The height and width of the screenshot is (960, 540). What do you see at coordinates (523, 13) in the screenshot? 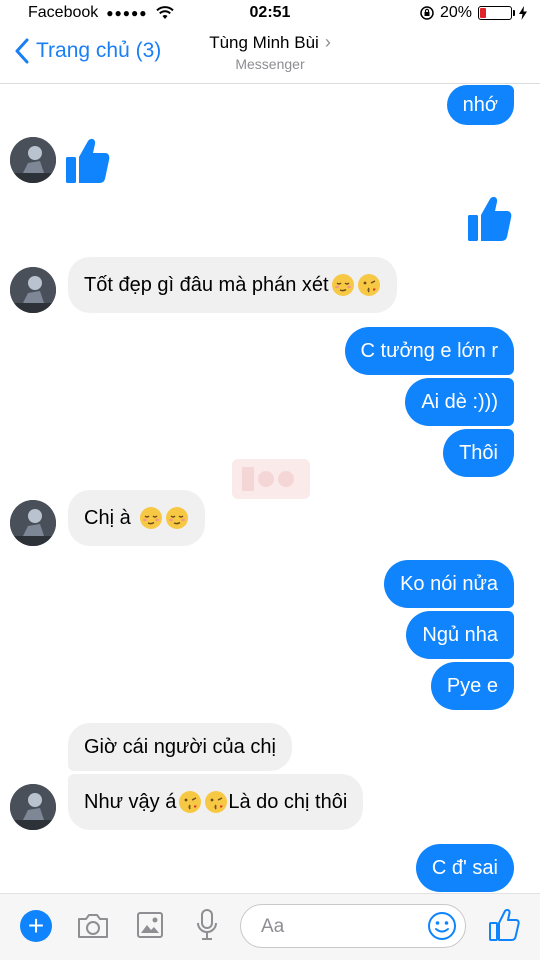
I see `charging-icon` at bounding box center [523, 13].